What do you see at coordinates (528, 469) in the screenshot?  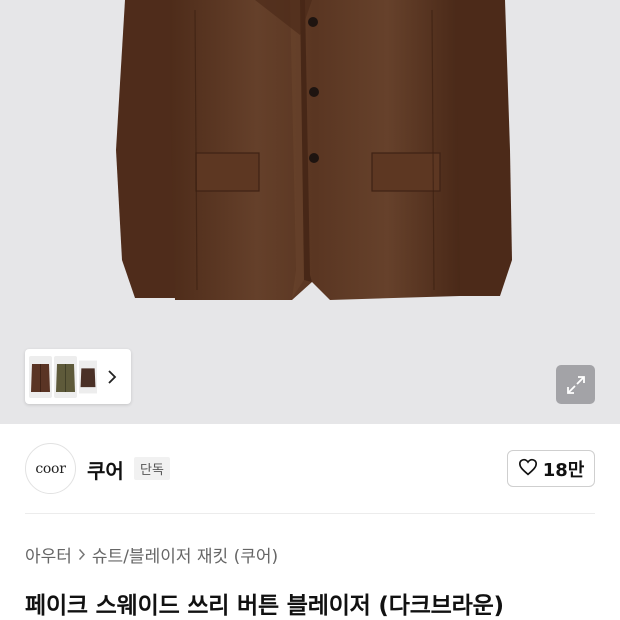 I see `heart-outline-icon` at bounding box center [528, 469].